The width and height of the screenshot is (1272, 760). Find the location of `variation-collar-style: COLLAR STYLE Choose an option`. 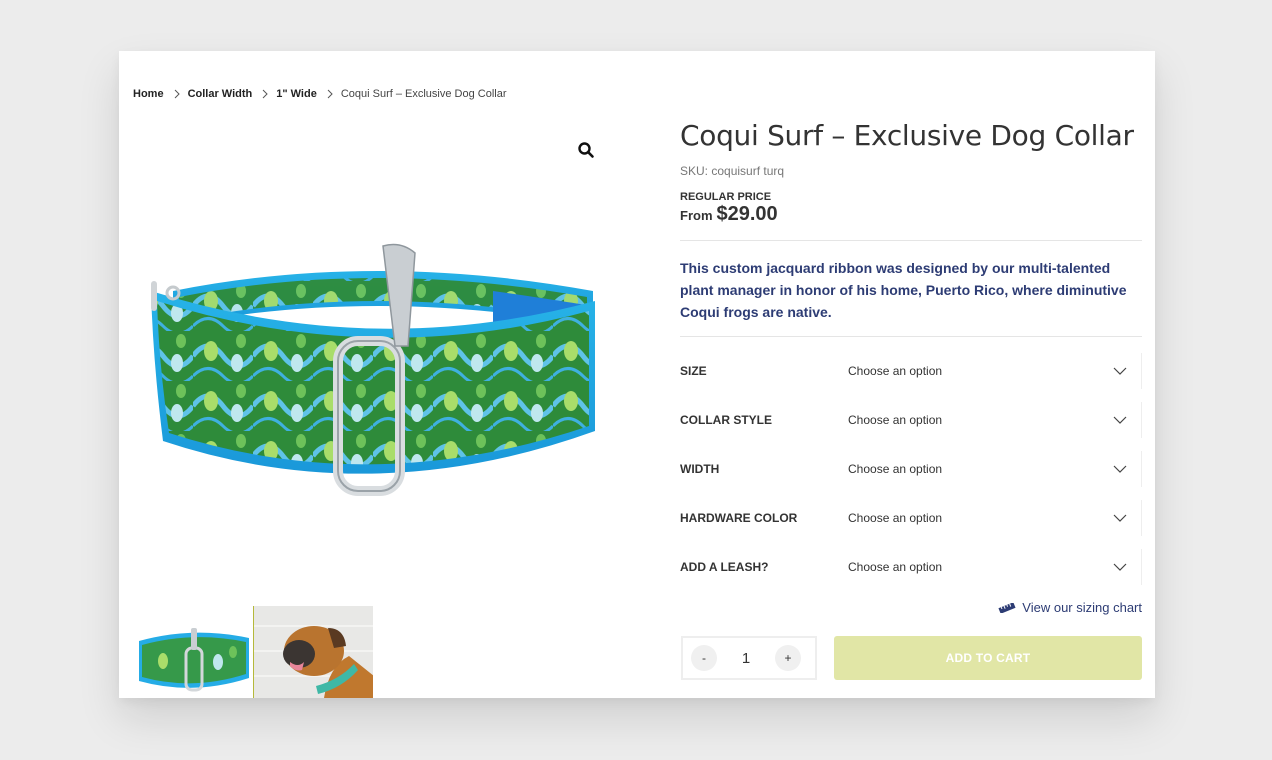

variation-collar-style: COLLAR STYLE Choose an option is located at coordinates (911, 420).